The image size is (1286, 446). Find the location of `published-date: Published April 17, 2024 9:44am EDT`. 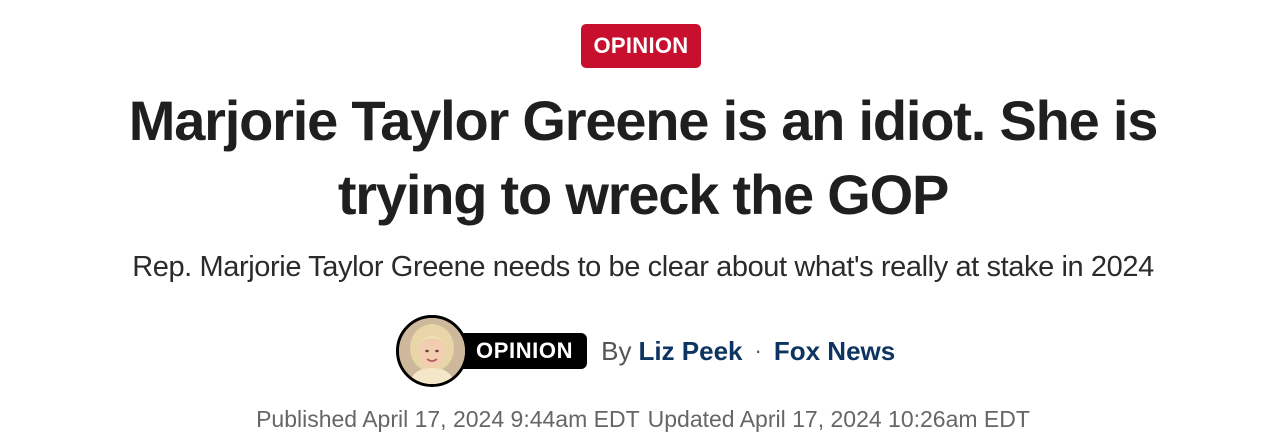

published-date: Published April 17, 2024 9:44am EDT is located at coordinates (448, 419).